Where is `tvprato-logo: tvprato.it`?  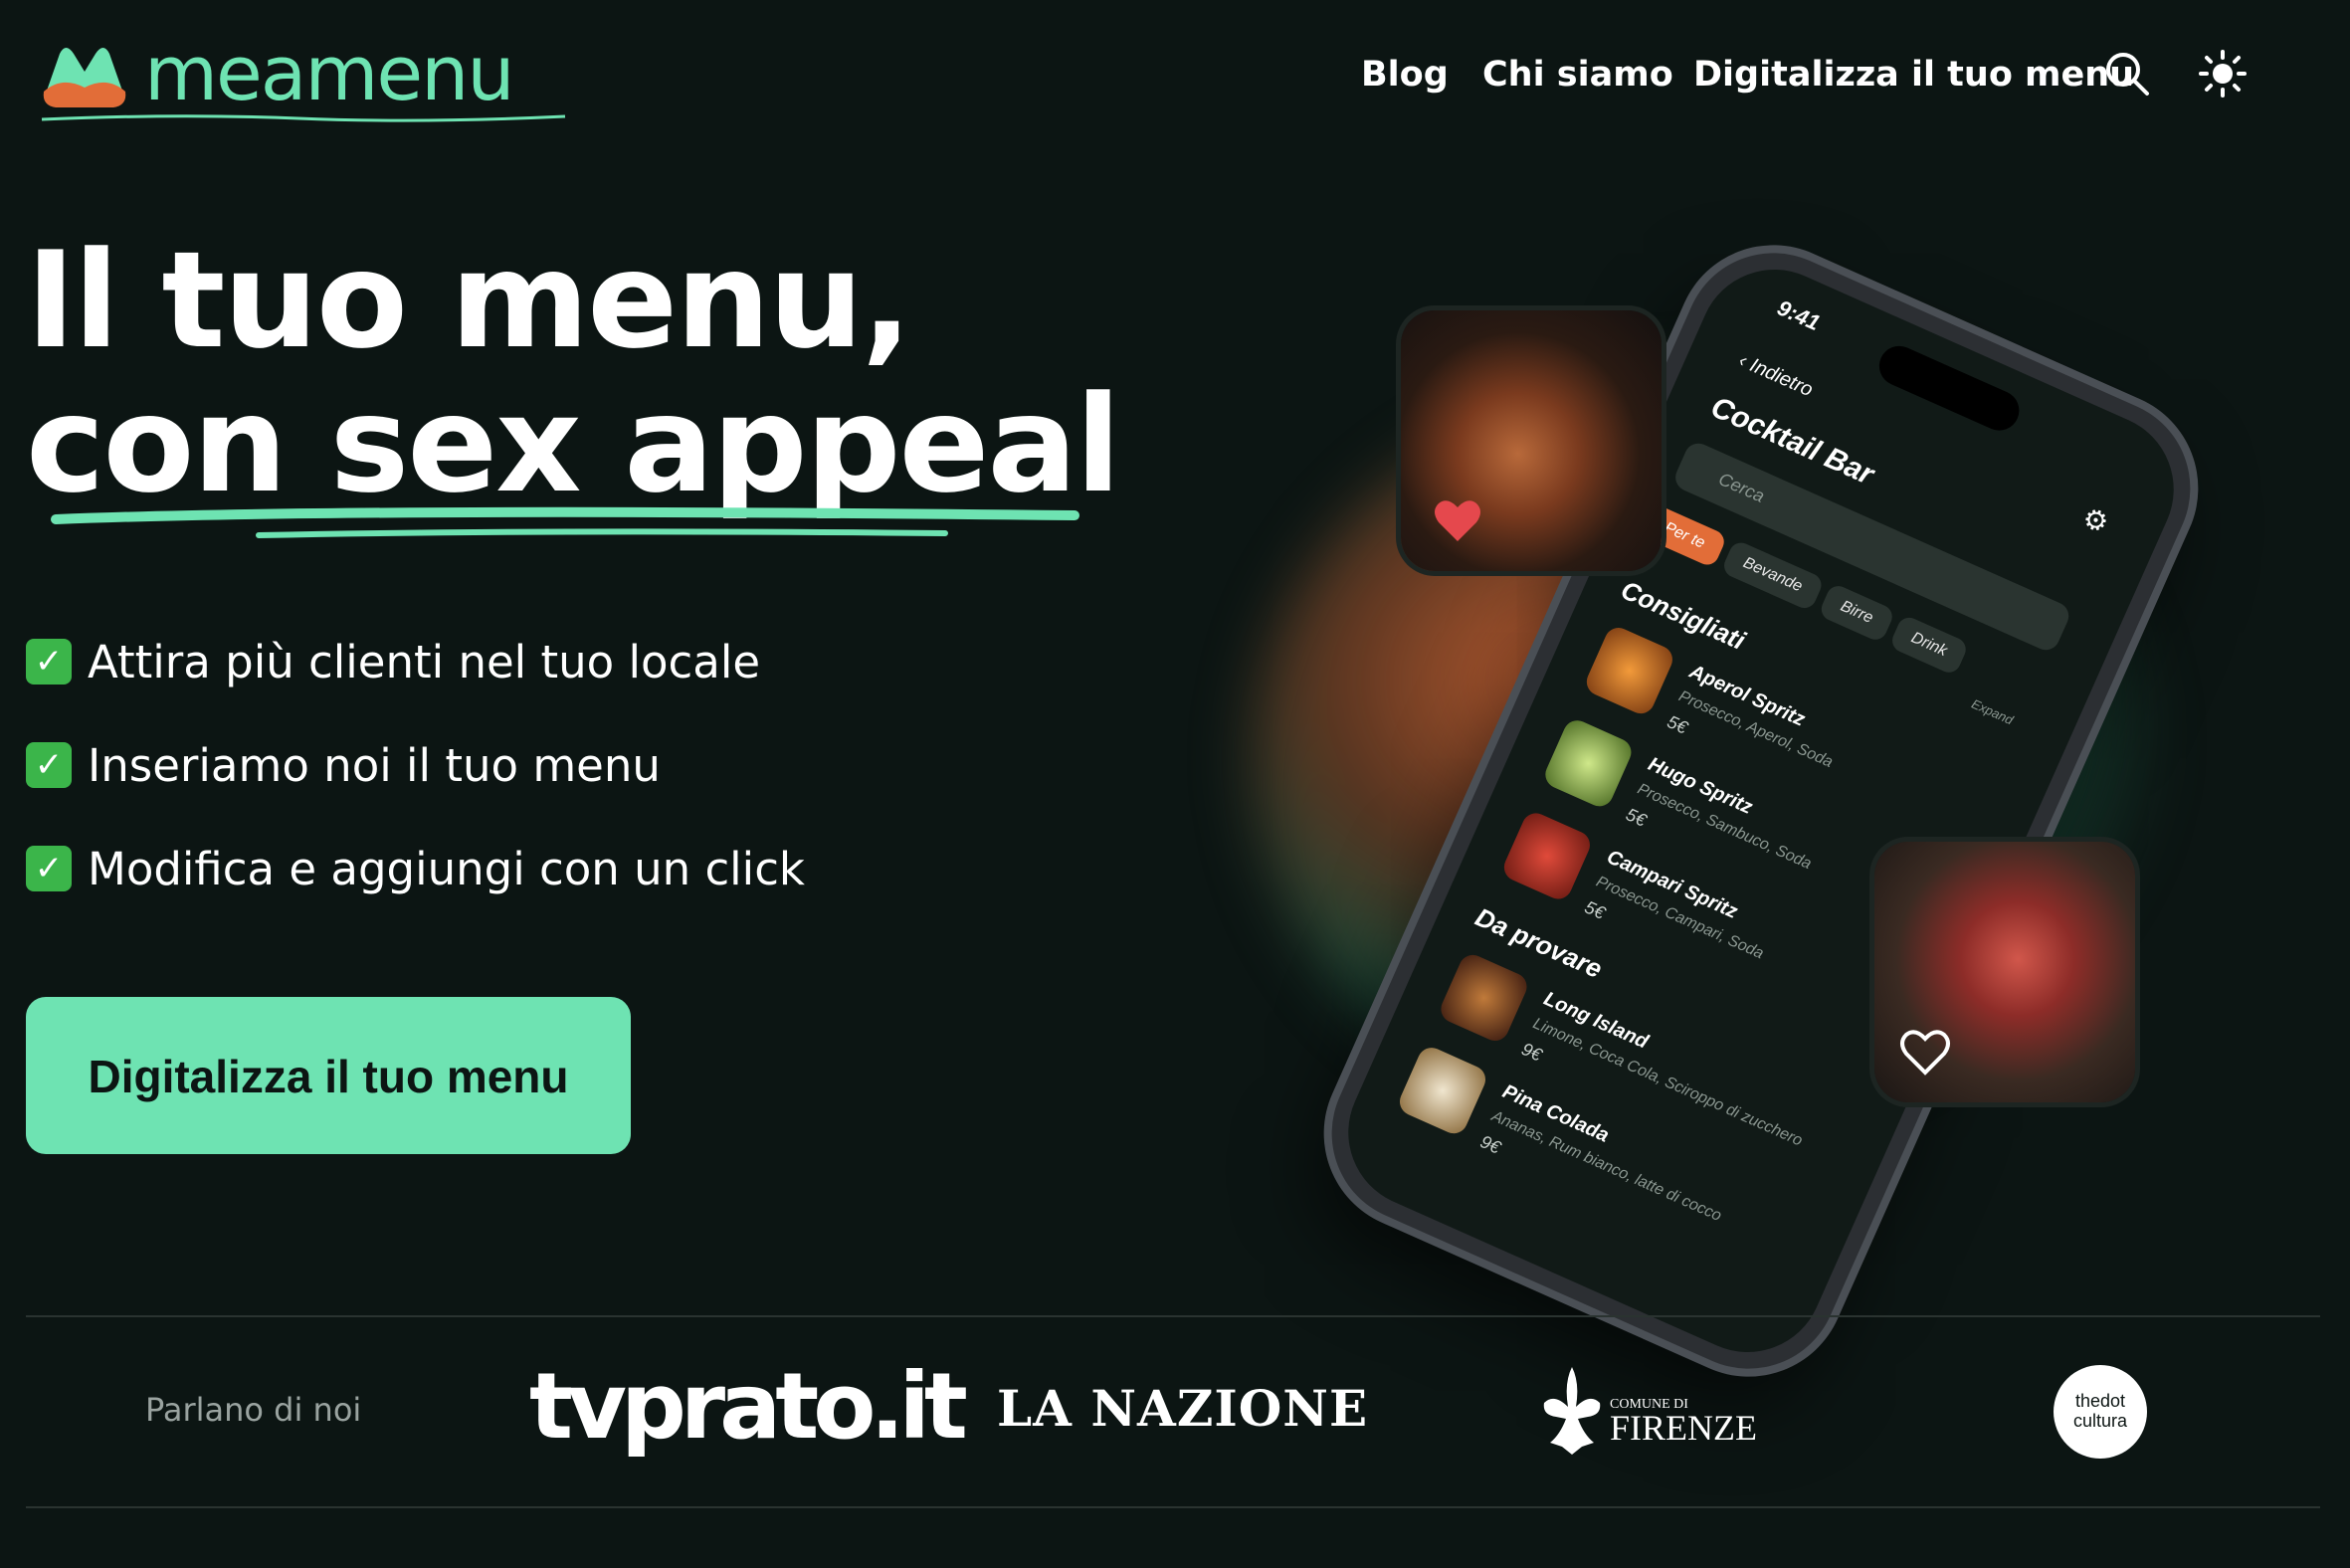
tvprato-logo: tvprato.it is located at coordinates (749, 1406).